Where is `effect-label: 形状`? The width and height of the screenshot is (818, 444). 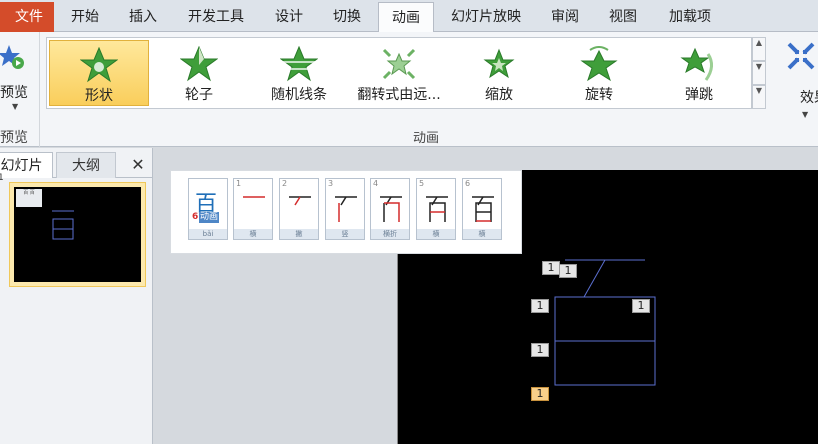
effect-label: 形状 is located at coordinates (99, 96).